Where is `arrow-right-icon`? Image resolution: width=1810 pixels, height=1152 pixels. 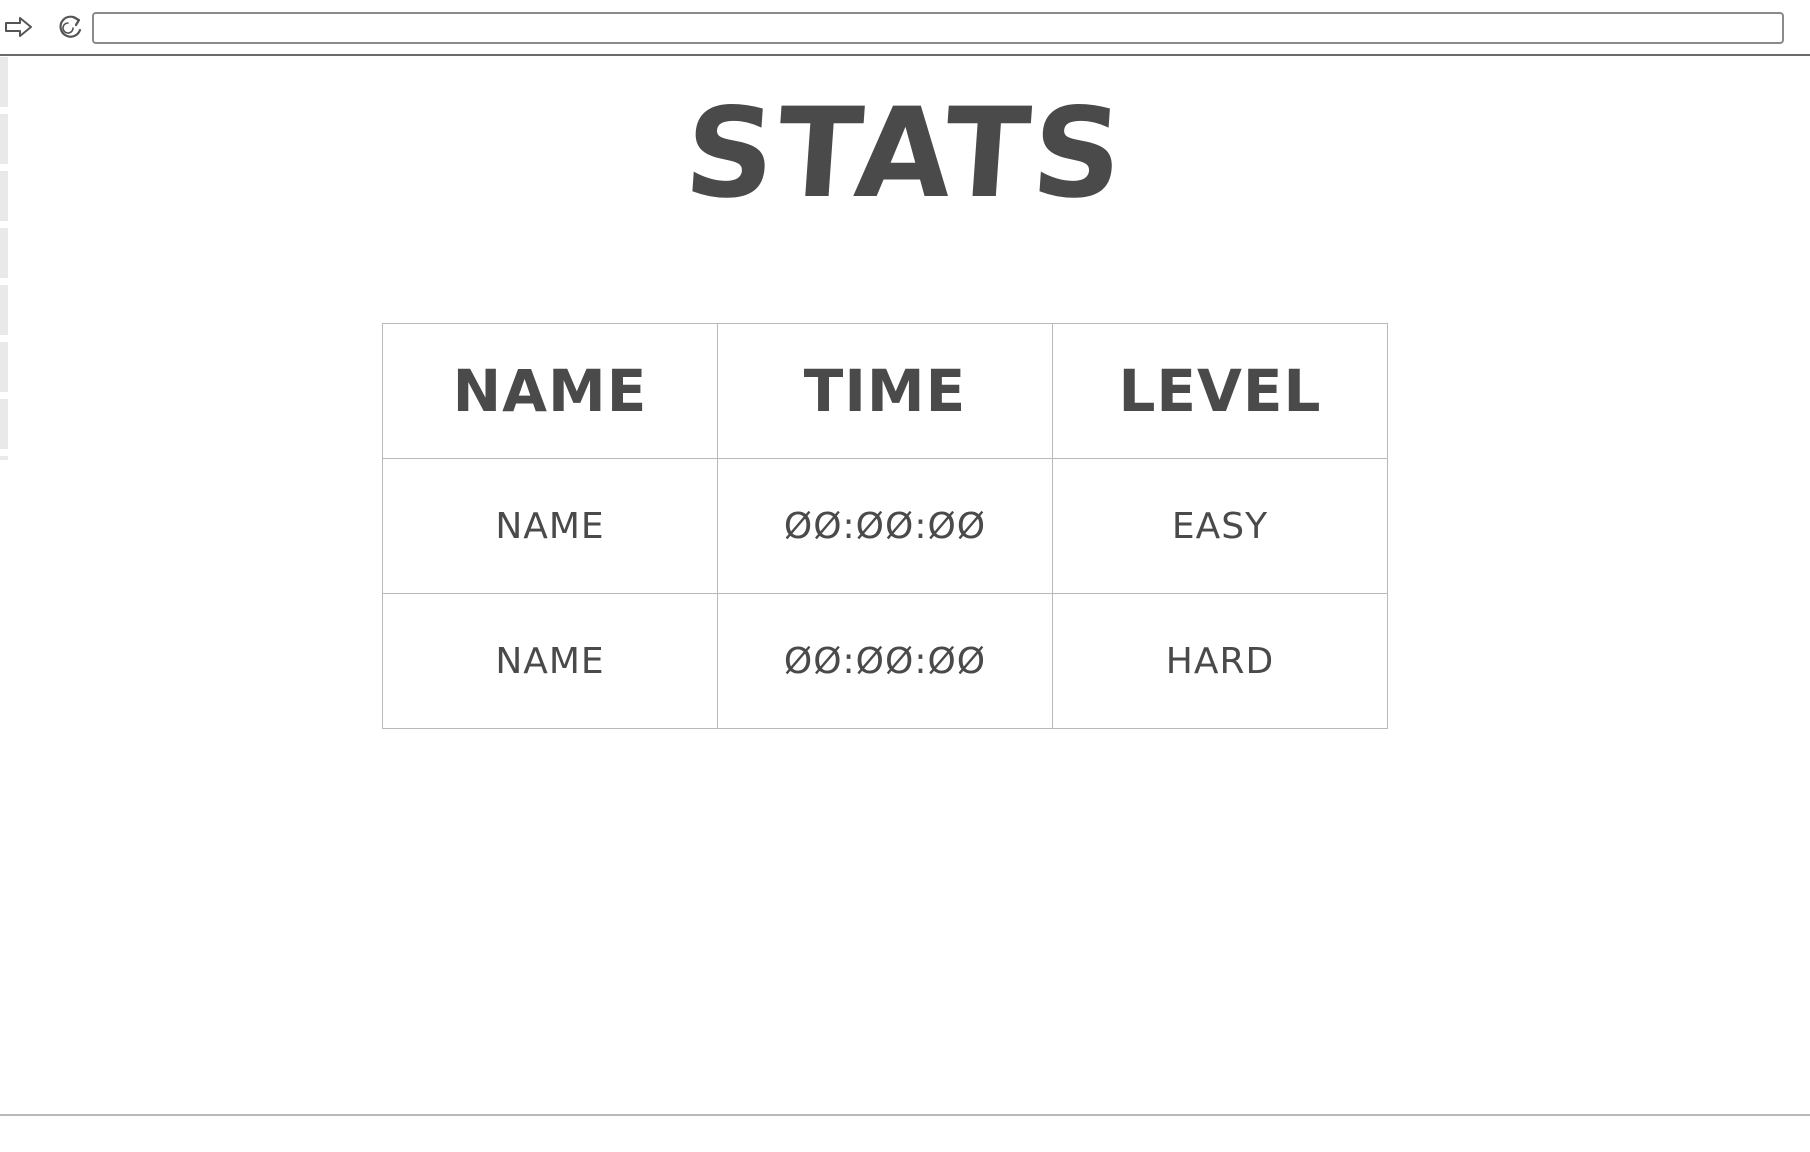 arrow-right-icon is located at coordinates (19, 27).